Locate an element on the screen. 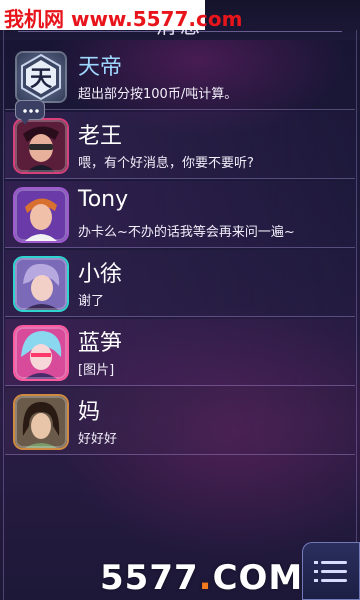  contact-row-mom: 妈 好好好 is located at coordinates (180, 421).